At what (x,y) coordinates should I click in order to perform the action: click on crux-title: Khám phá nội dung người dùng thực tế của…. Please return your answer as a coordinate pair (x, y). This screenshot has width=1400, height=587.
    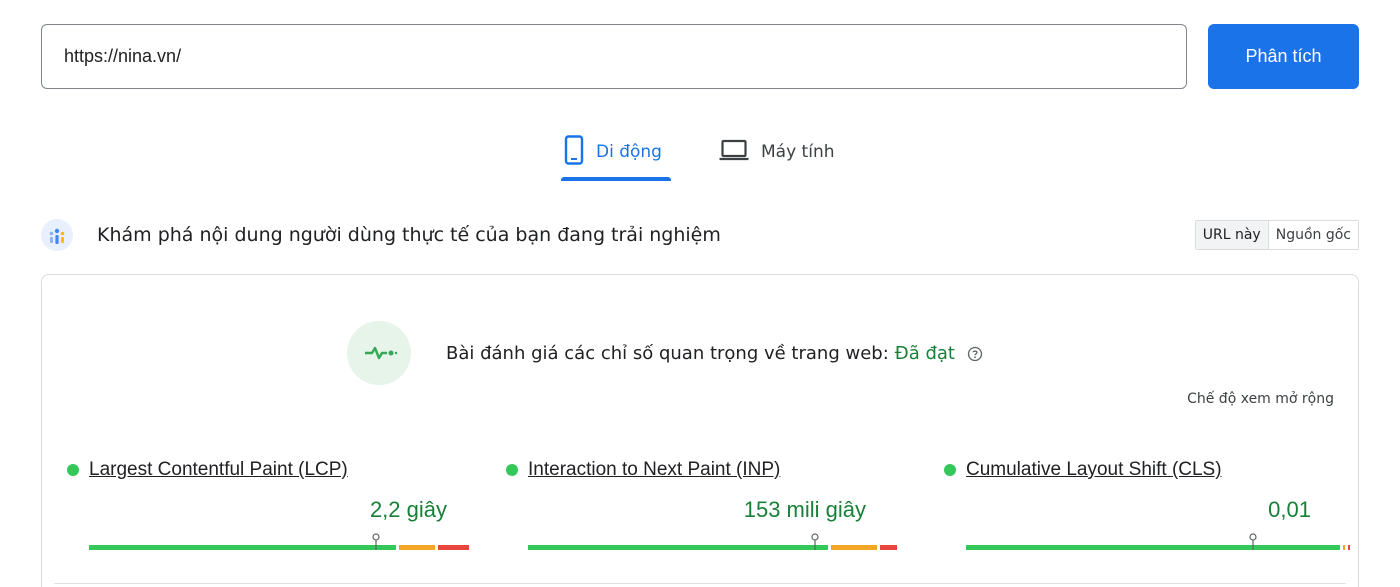
    Looking at the image, I should click on (409, 235).